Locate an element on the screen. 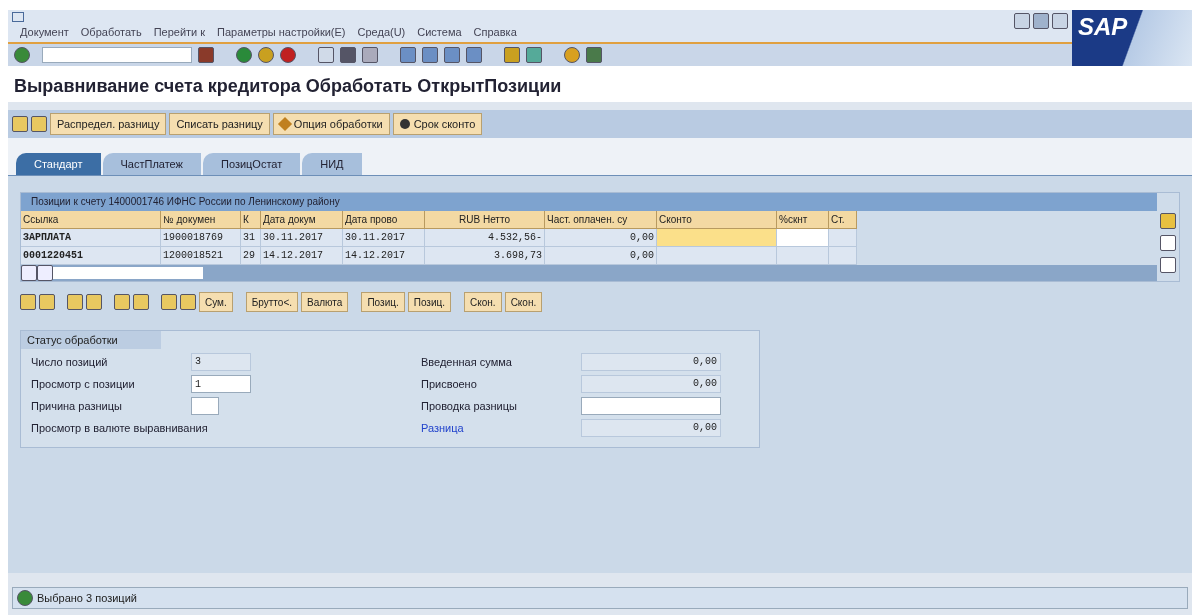 This screenshot has height=615, width=1192. pencil-icon is located at coordinates (284, 124).